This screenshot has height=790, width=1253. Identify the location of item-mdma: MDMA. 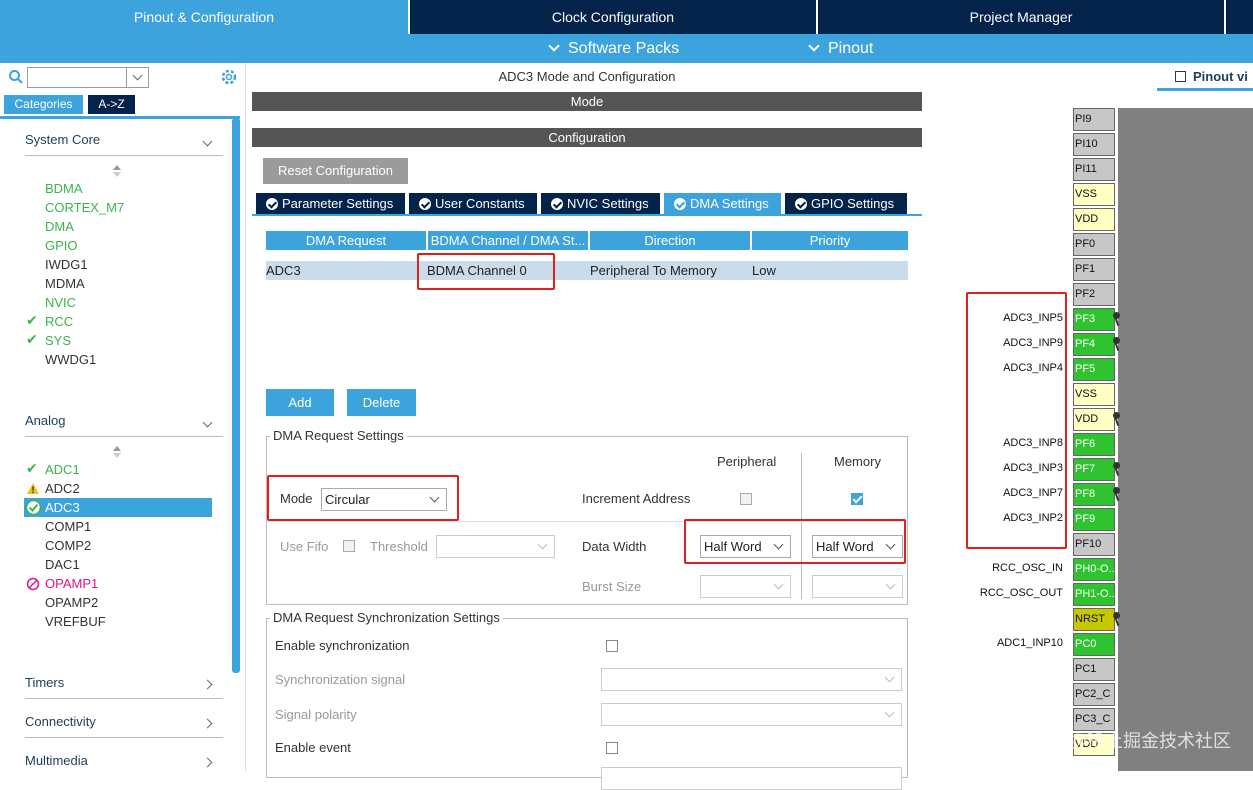
(65, 283).